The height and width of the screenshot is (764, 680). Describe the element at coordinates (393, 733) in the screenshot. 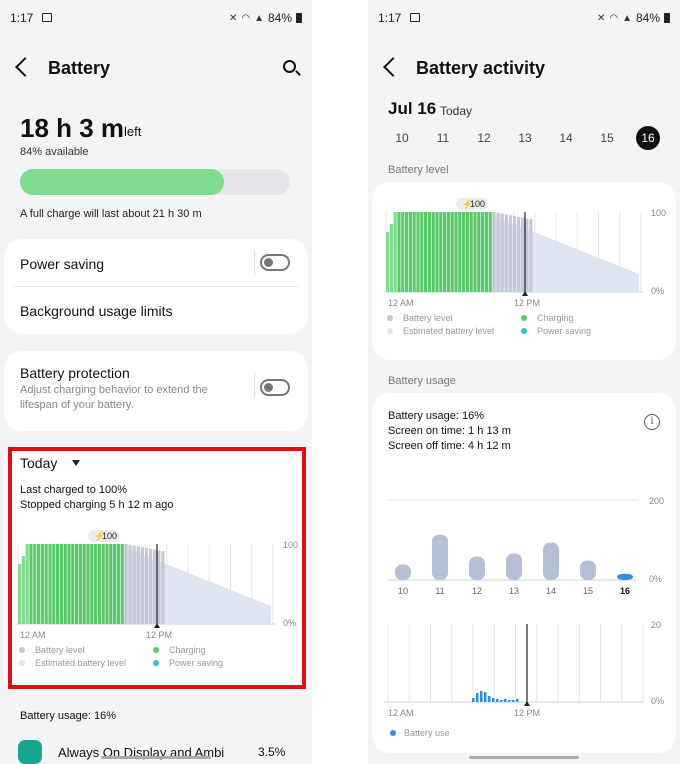

I see `legend-battery-use-dot` at that location.